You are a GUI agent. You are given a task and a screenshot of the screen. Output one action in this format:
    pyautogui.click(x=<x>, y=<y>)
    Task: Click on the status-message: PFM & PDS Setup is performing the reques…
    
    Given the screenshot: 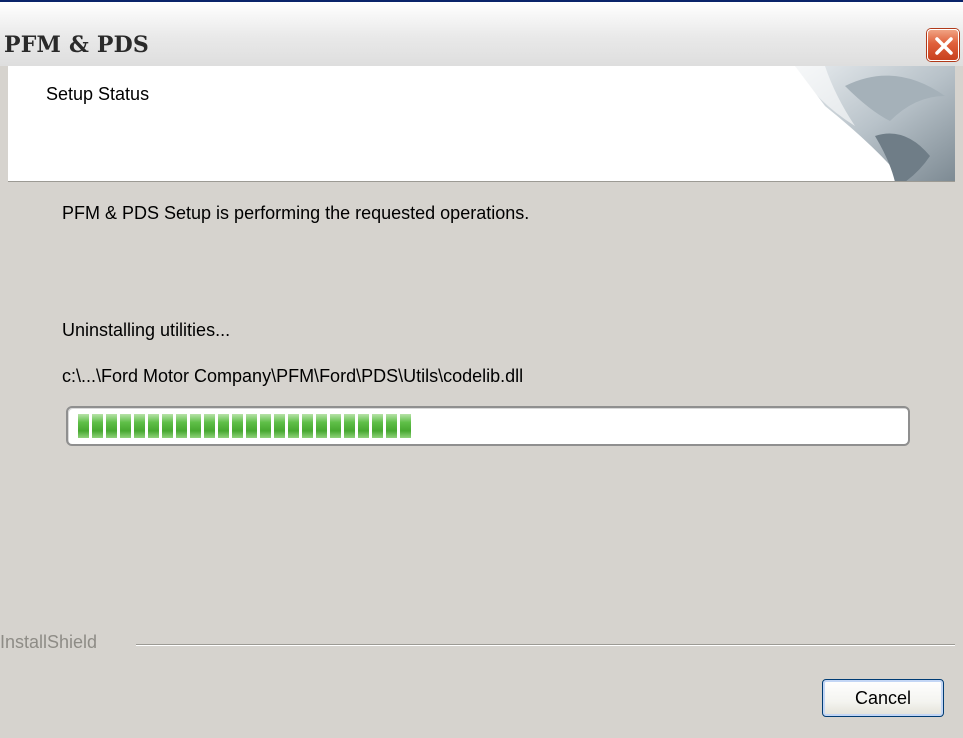 What is the action you would take?
    pyautogui.click(x=296, y=213)
    